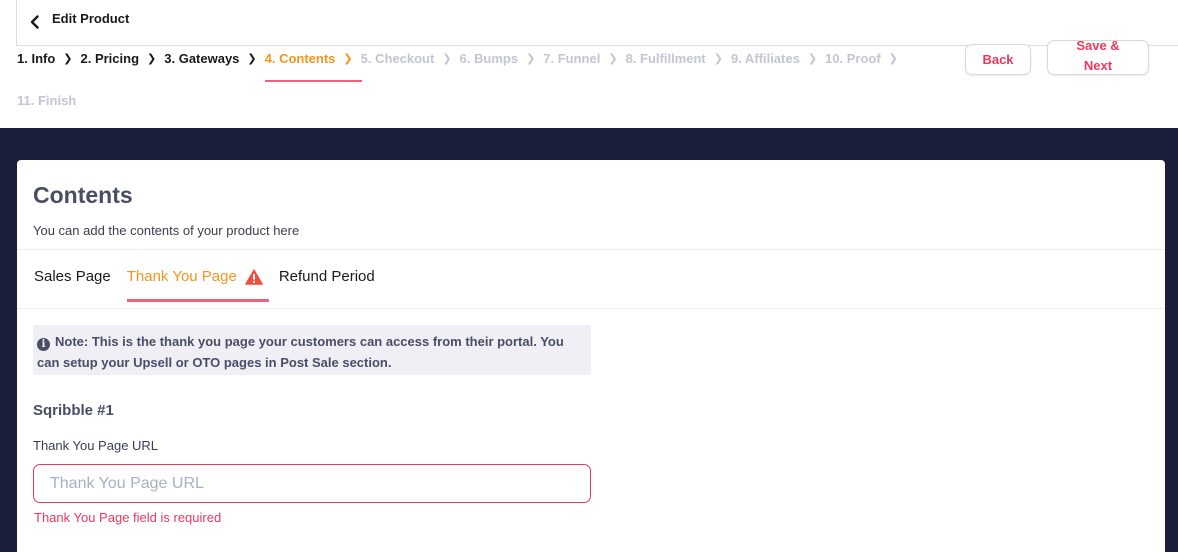 Image resolution: width=1178 pixels, height=552 pixels. Describe the element at coordinates (482, 101) in the screenshot. I see `steps-row-2: 11. Finish` at that location.